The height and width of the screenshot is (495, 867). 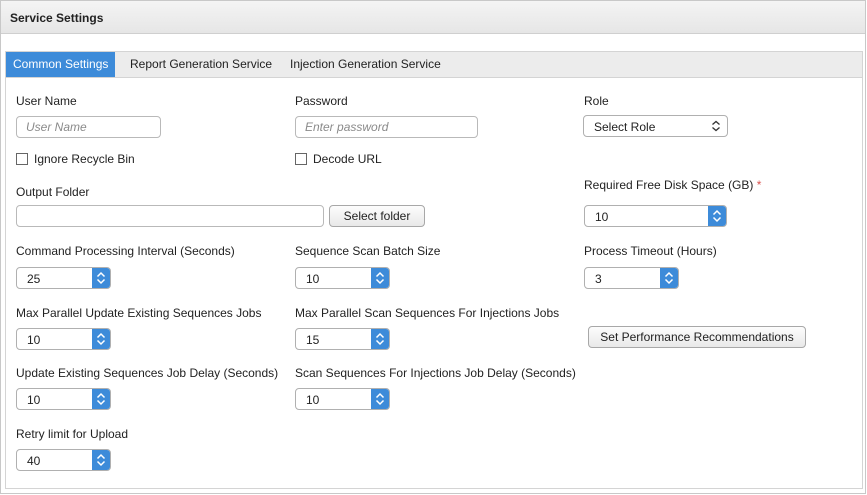 I want to click on role-select: Select Role, so click(x=655, y=126).